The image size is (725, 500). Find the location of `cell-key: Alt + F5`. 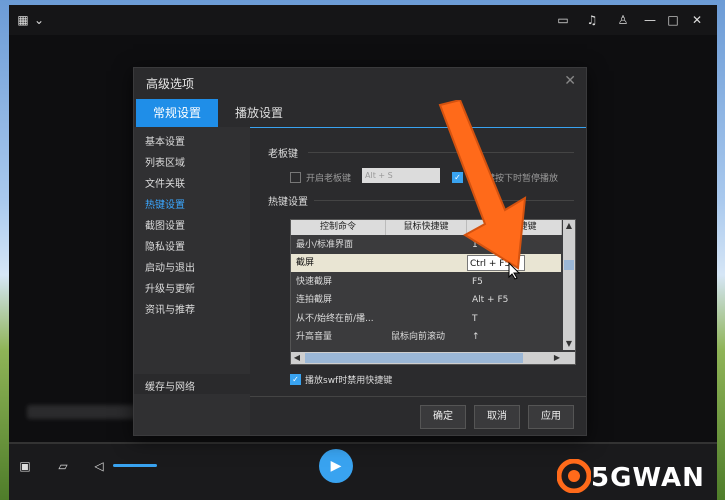

cell-key: Alt + F5 is located at coordinates (490, 300).